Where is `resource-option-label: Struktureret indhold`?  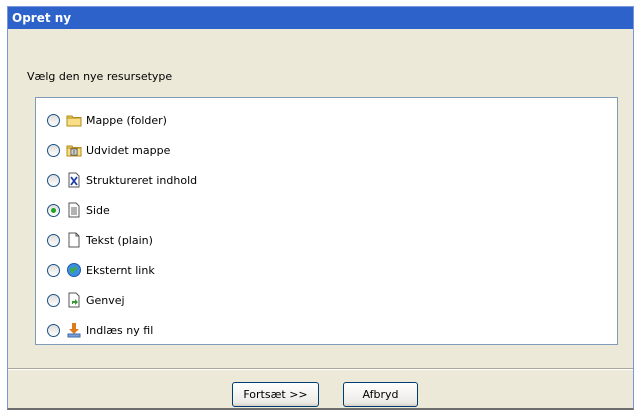 resource-option-label: Struktureret indhold is located at coordinates (142, 180).